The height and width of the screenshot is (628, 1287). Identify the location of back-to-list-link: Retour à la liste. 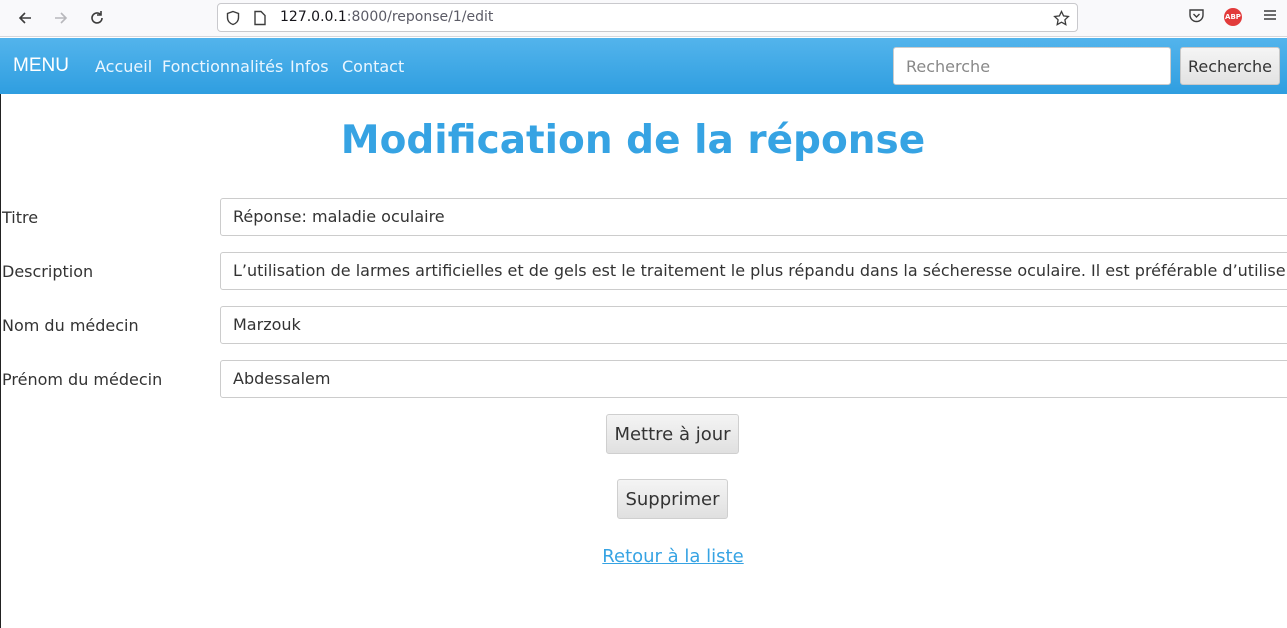
(643, 556).